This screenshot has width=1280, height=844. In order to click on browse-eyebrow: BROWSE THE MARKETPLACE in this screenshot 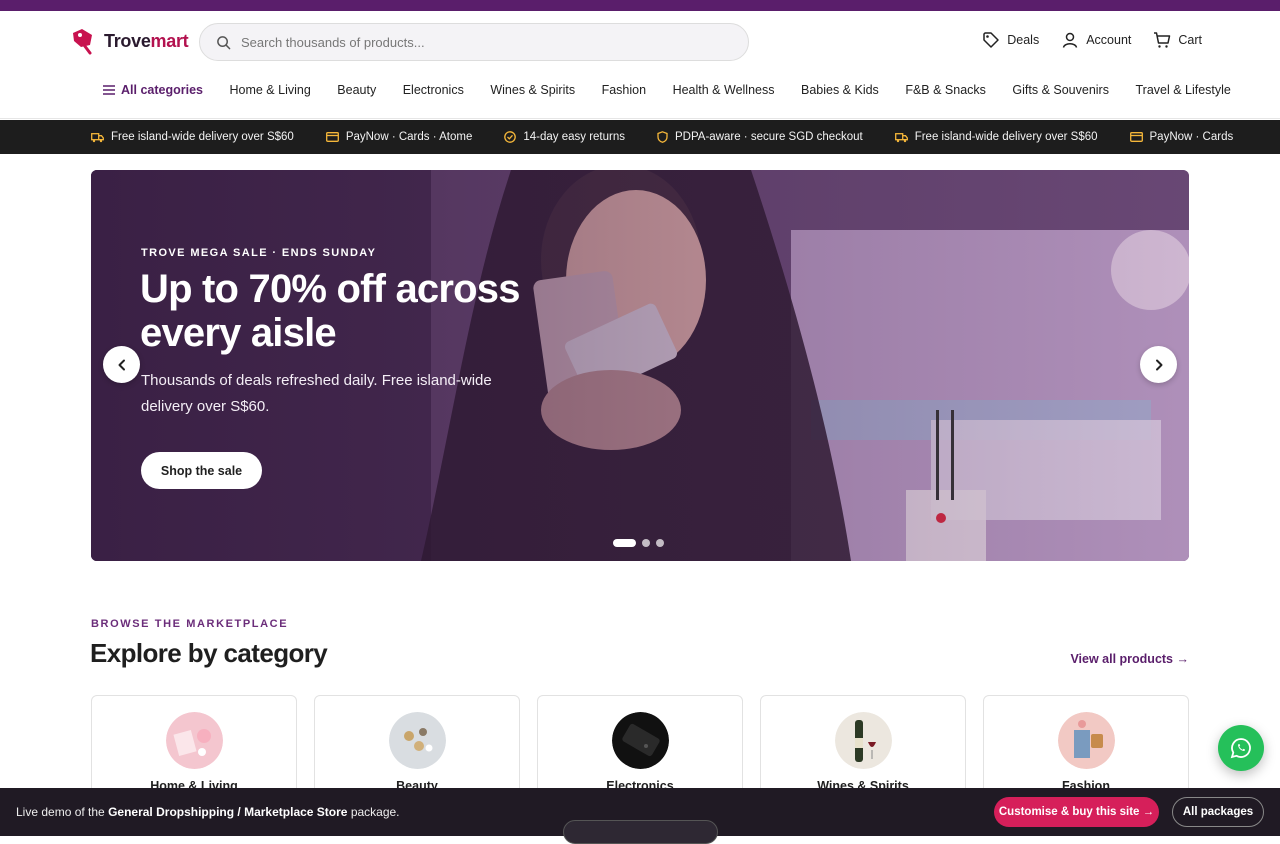, I will do `click(190, 624)`.